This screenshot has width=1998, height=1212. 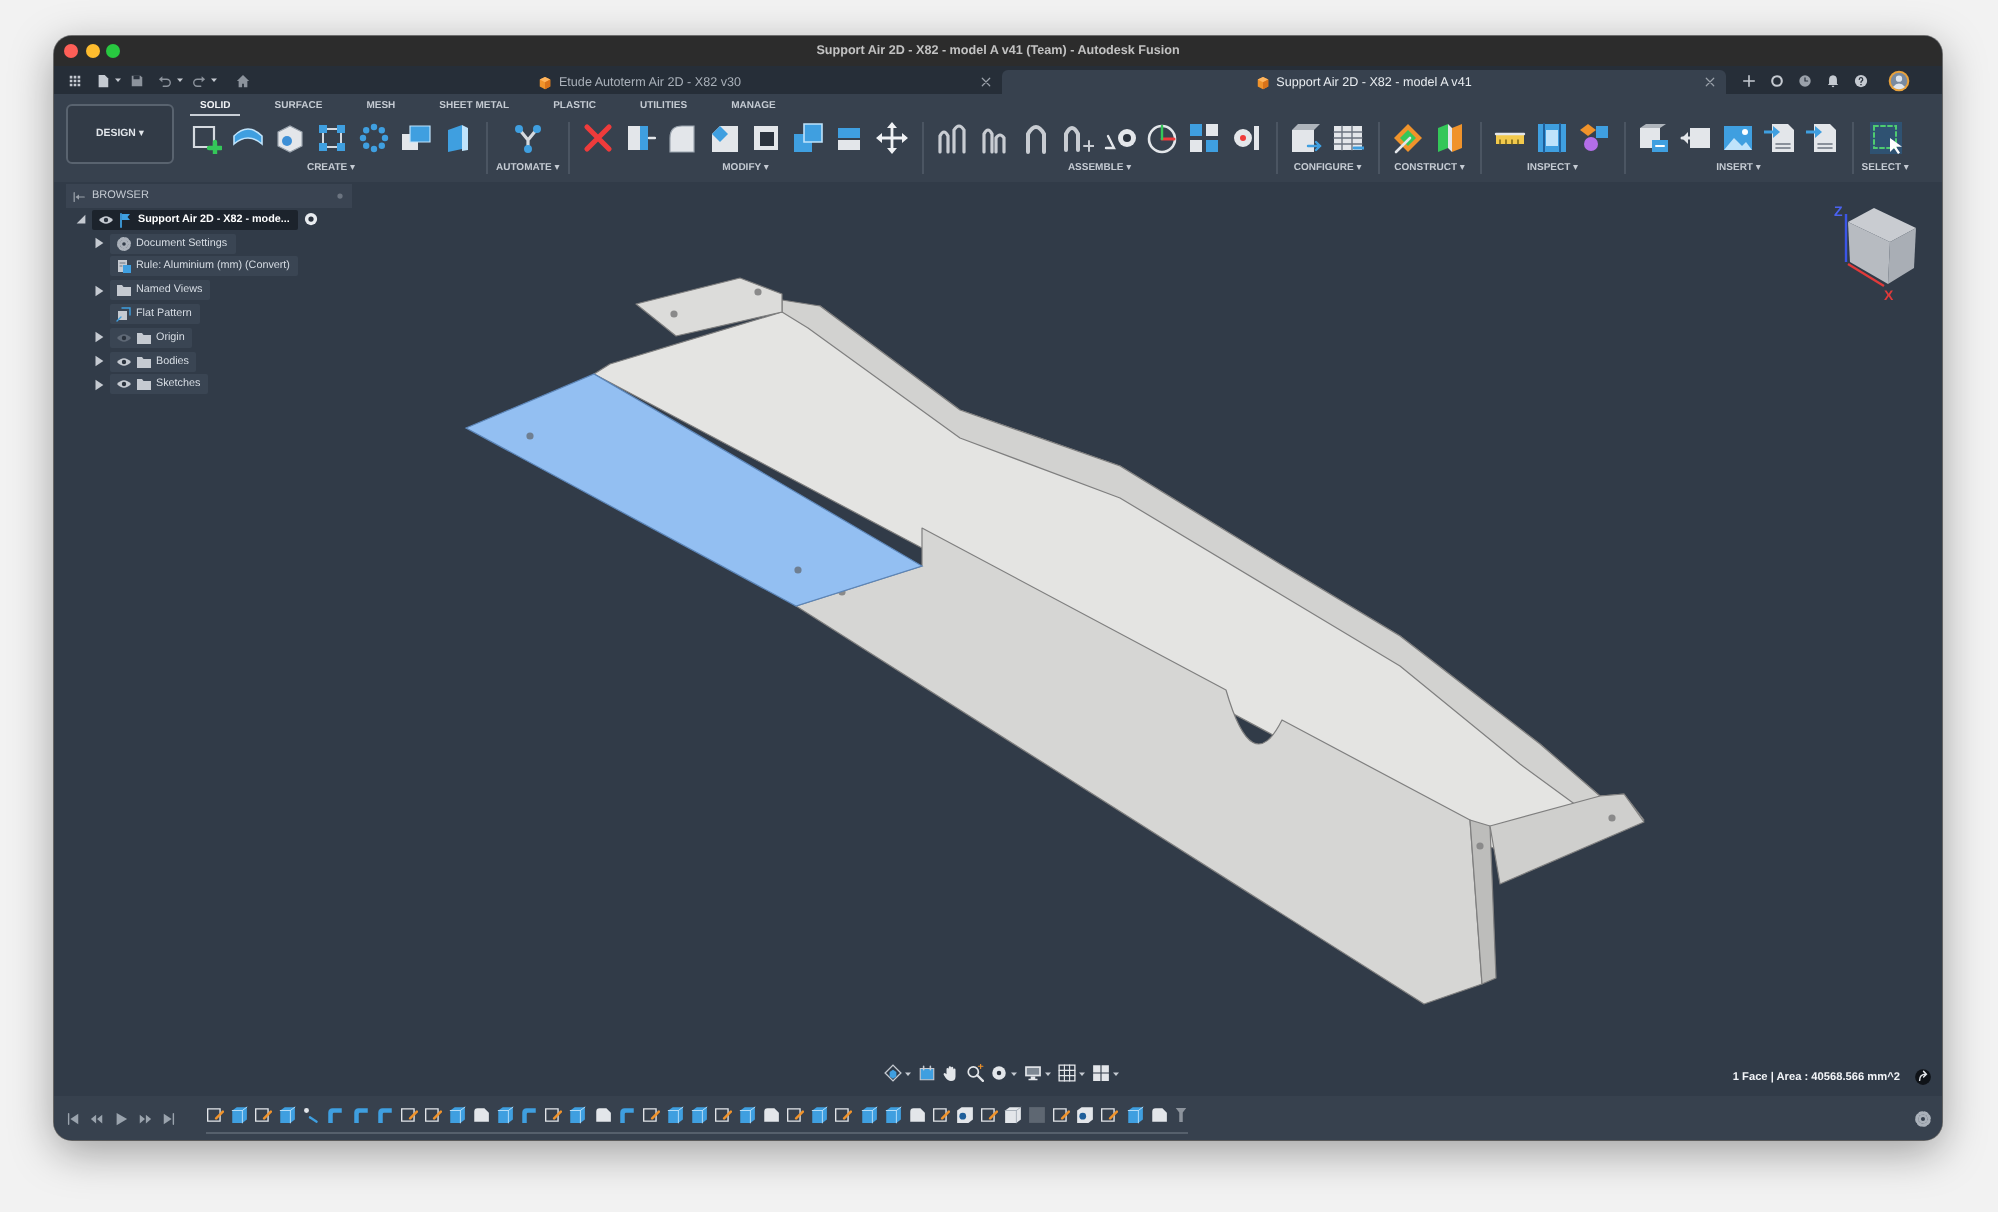 What do you see at coordinates (121, 1118) in the screenshot?
I see `play-icon` at bounding box center [121, 1118].